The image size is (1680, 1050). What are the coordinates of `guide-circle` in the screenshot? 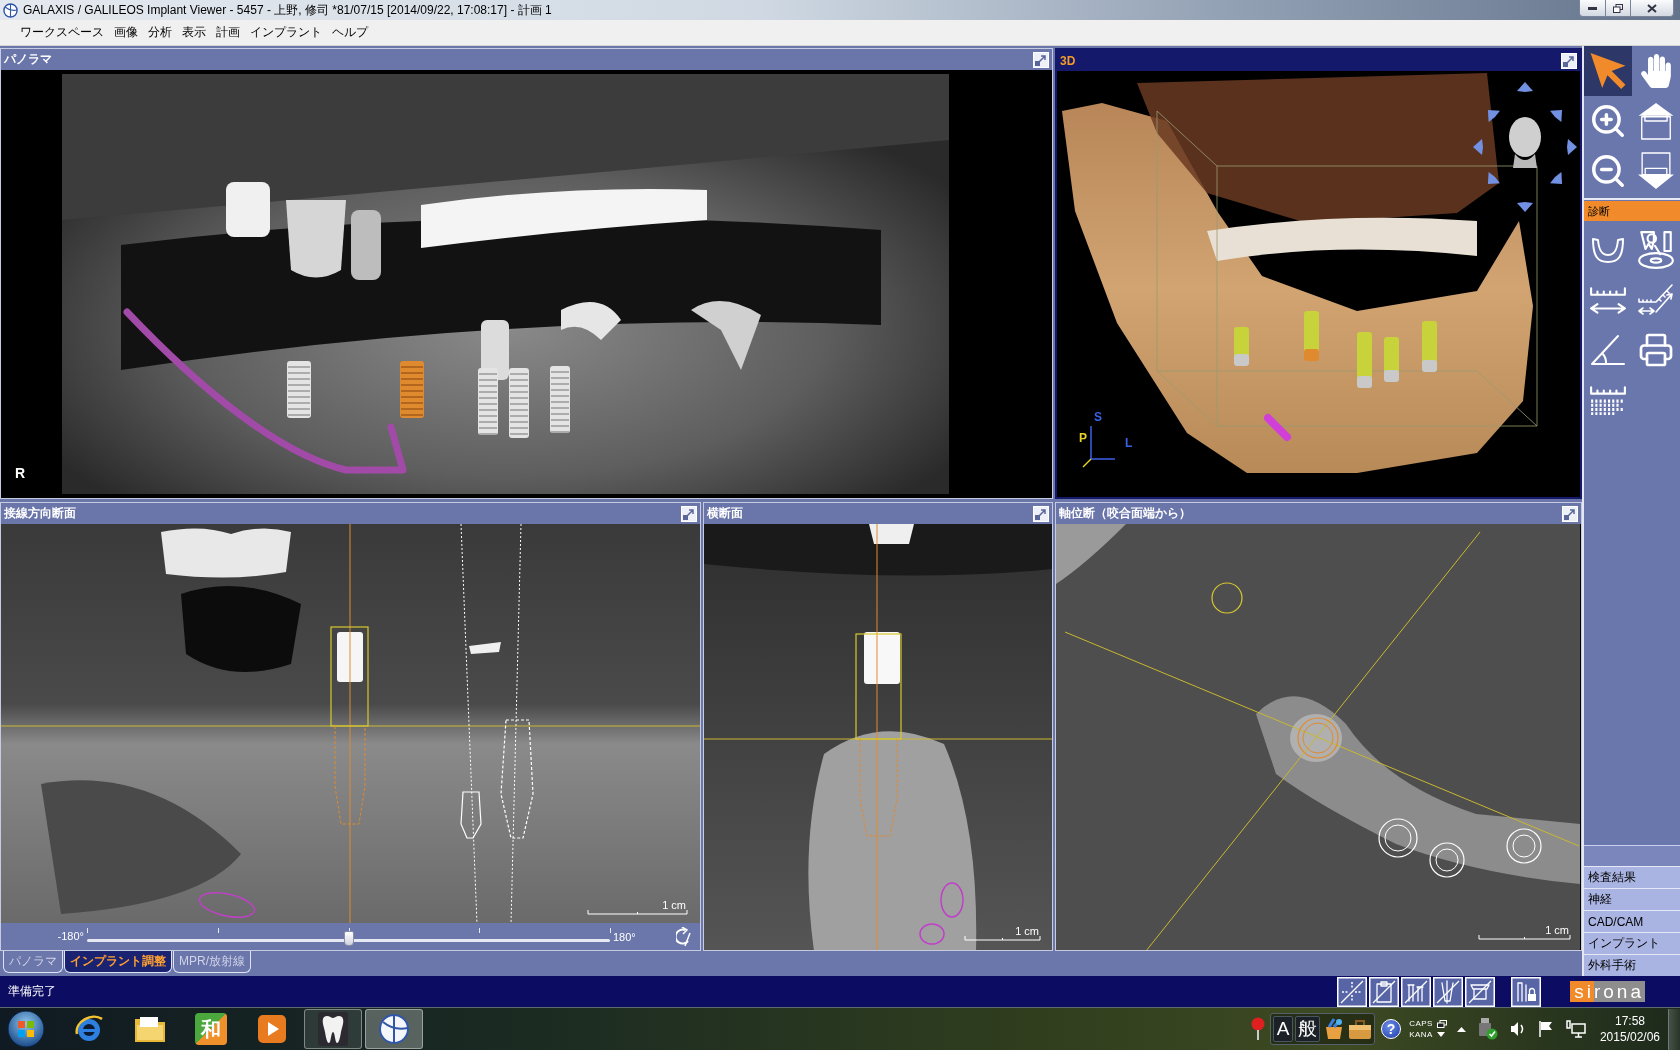 It's located at (1227, 598).